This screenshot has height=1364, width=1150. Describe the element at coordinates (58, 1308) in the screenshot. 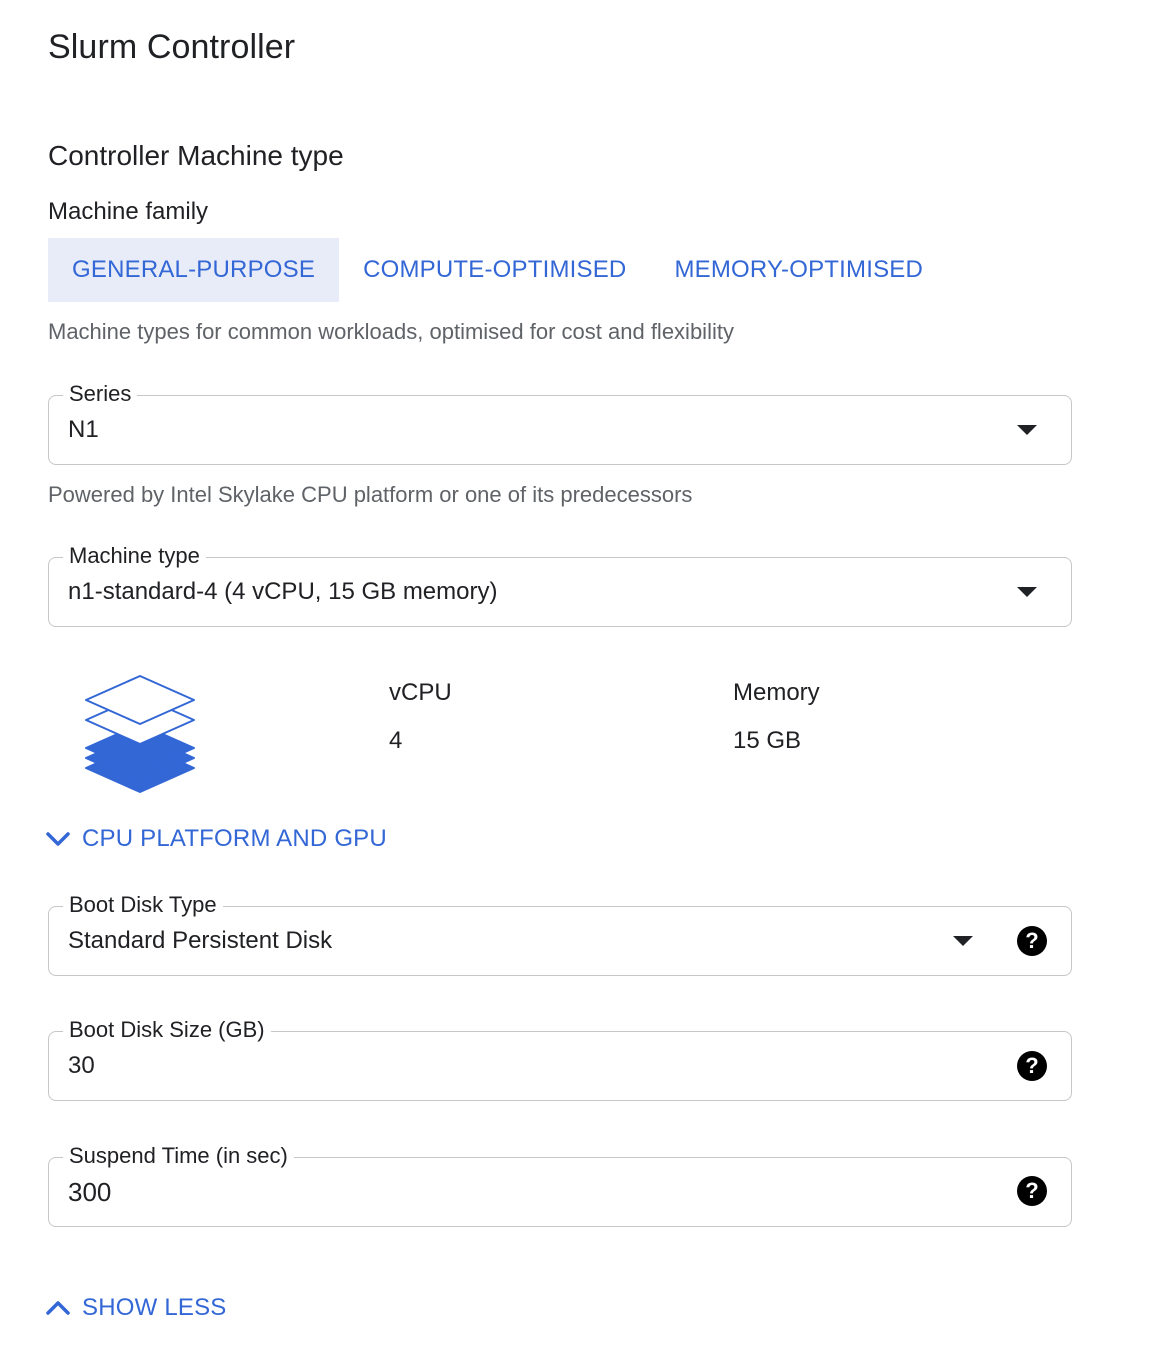

I see `chevron-up-icon` at that location.